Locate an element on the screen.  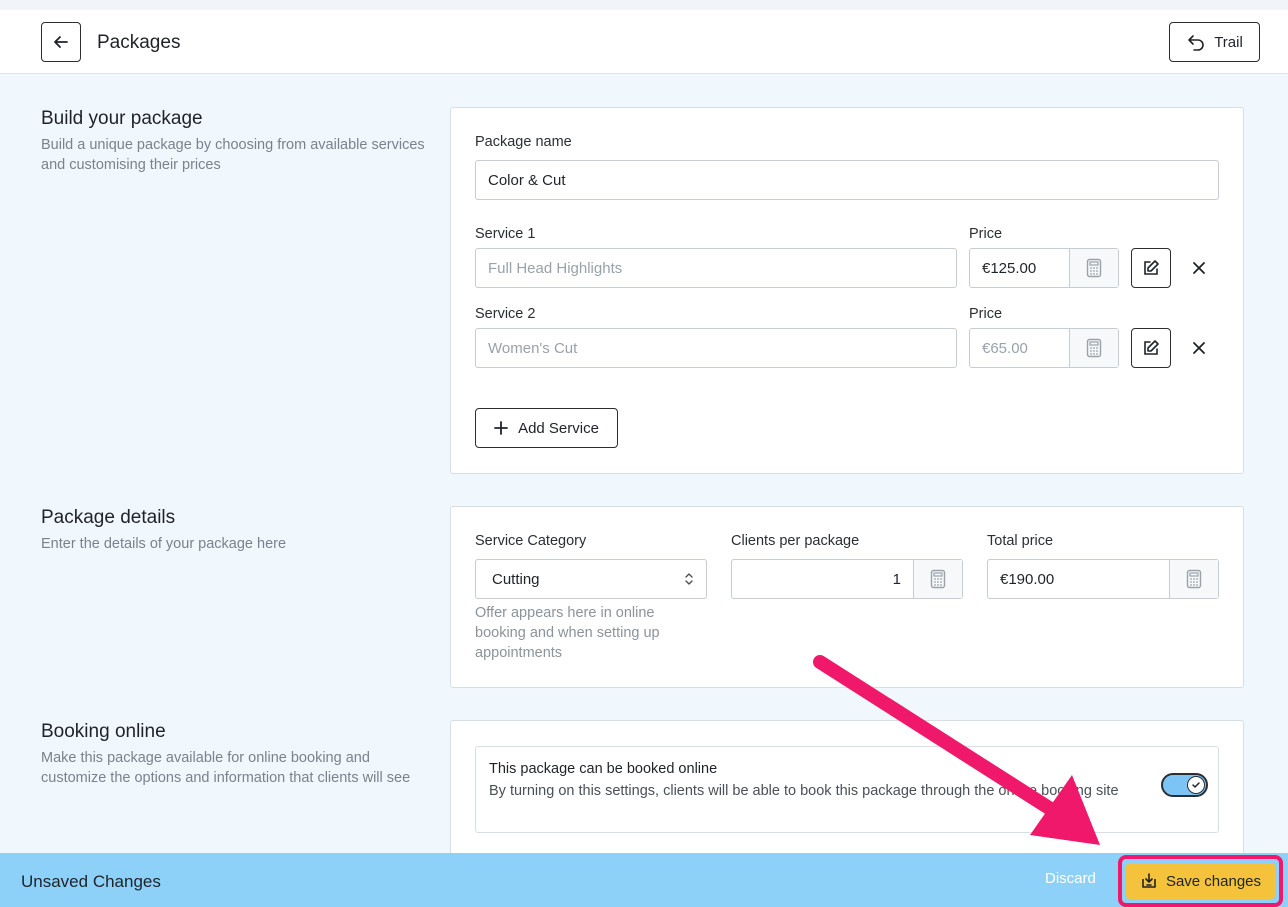
service-1-price-label: Price is located at coordinates (986, 234).